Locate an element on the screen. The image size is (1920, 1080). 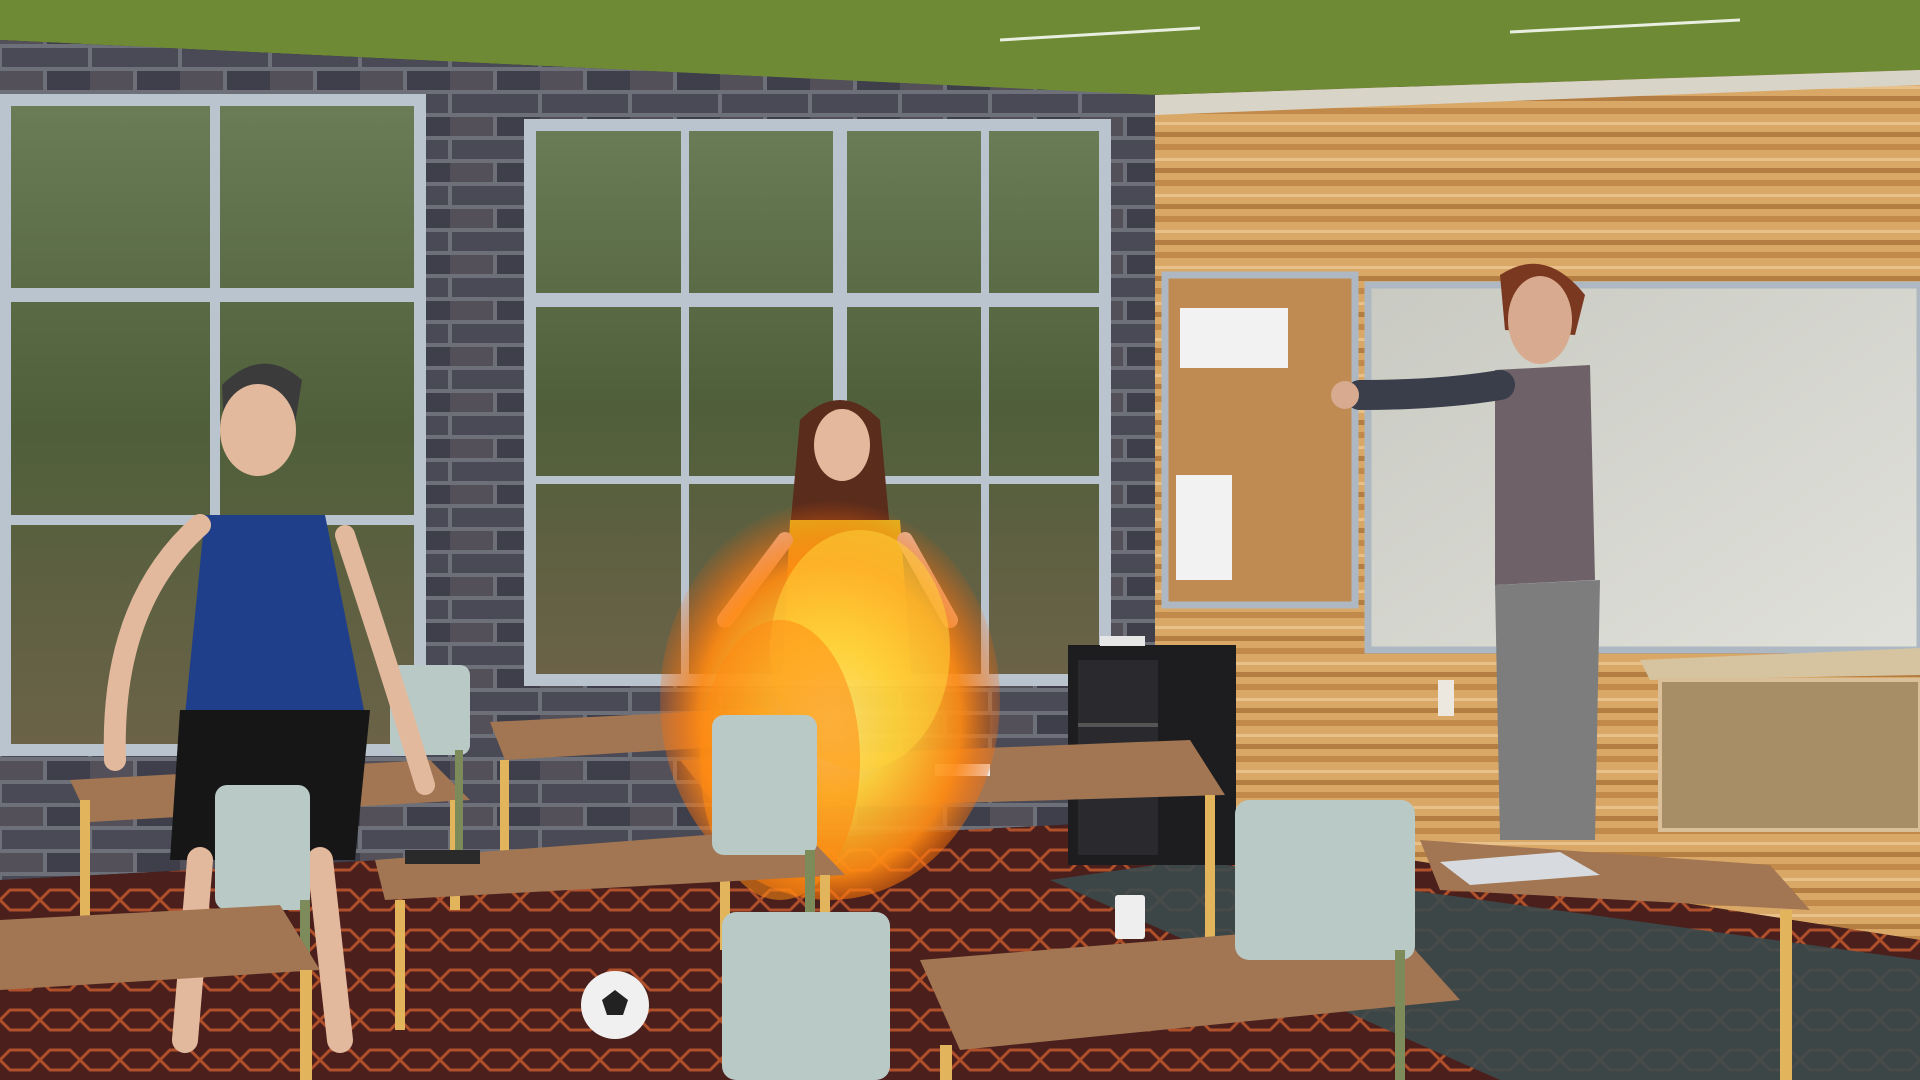
light-switch is located at coordinates (1446, 698).